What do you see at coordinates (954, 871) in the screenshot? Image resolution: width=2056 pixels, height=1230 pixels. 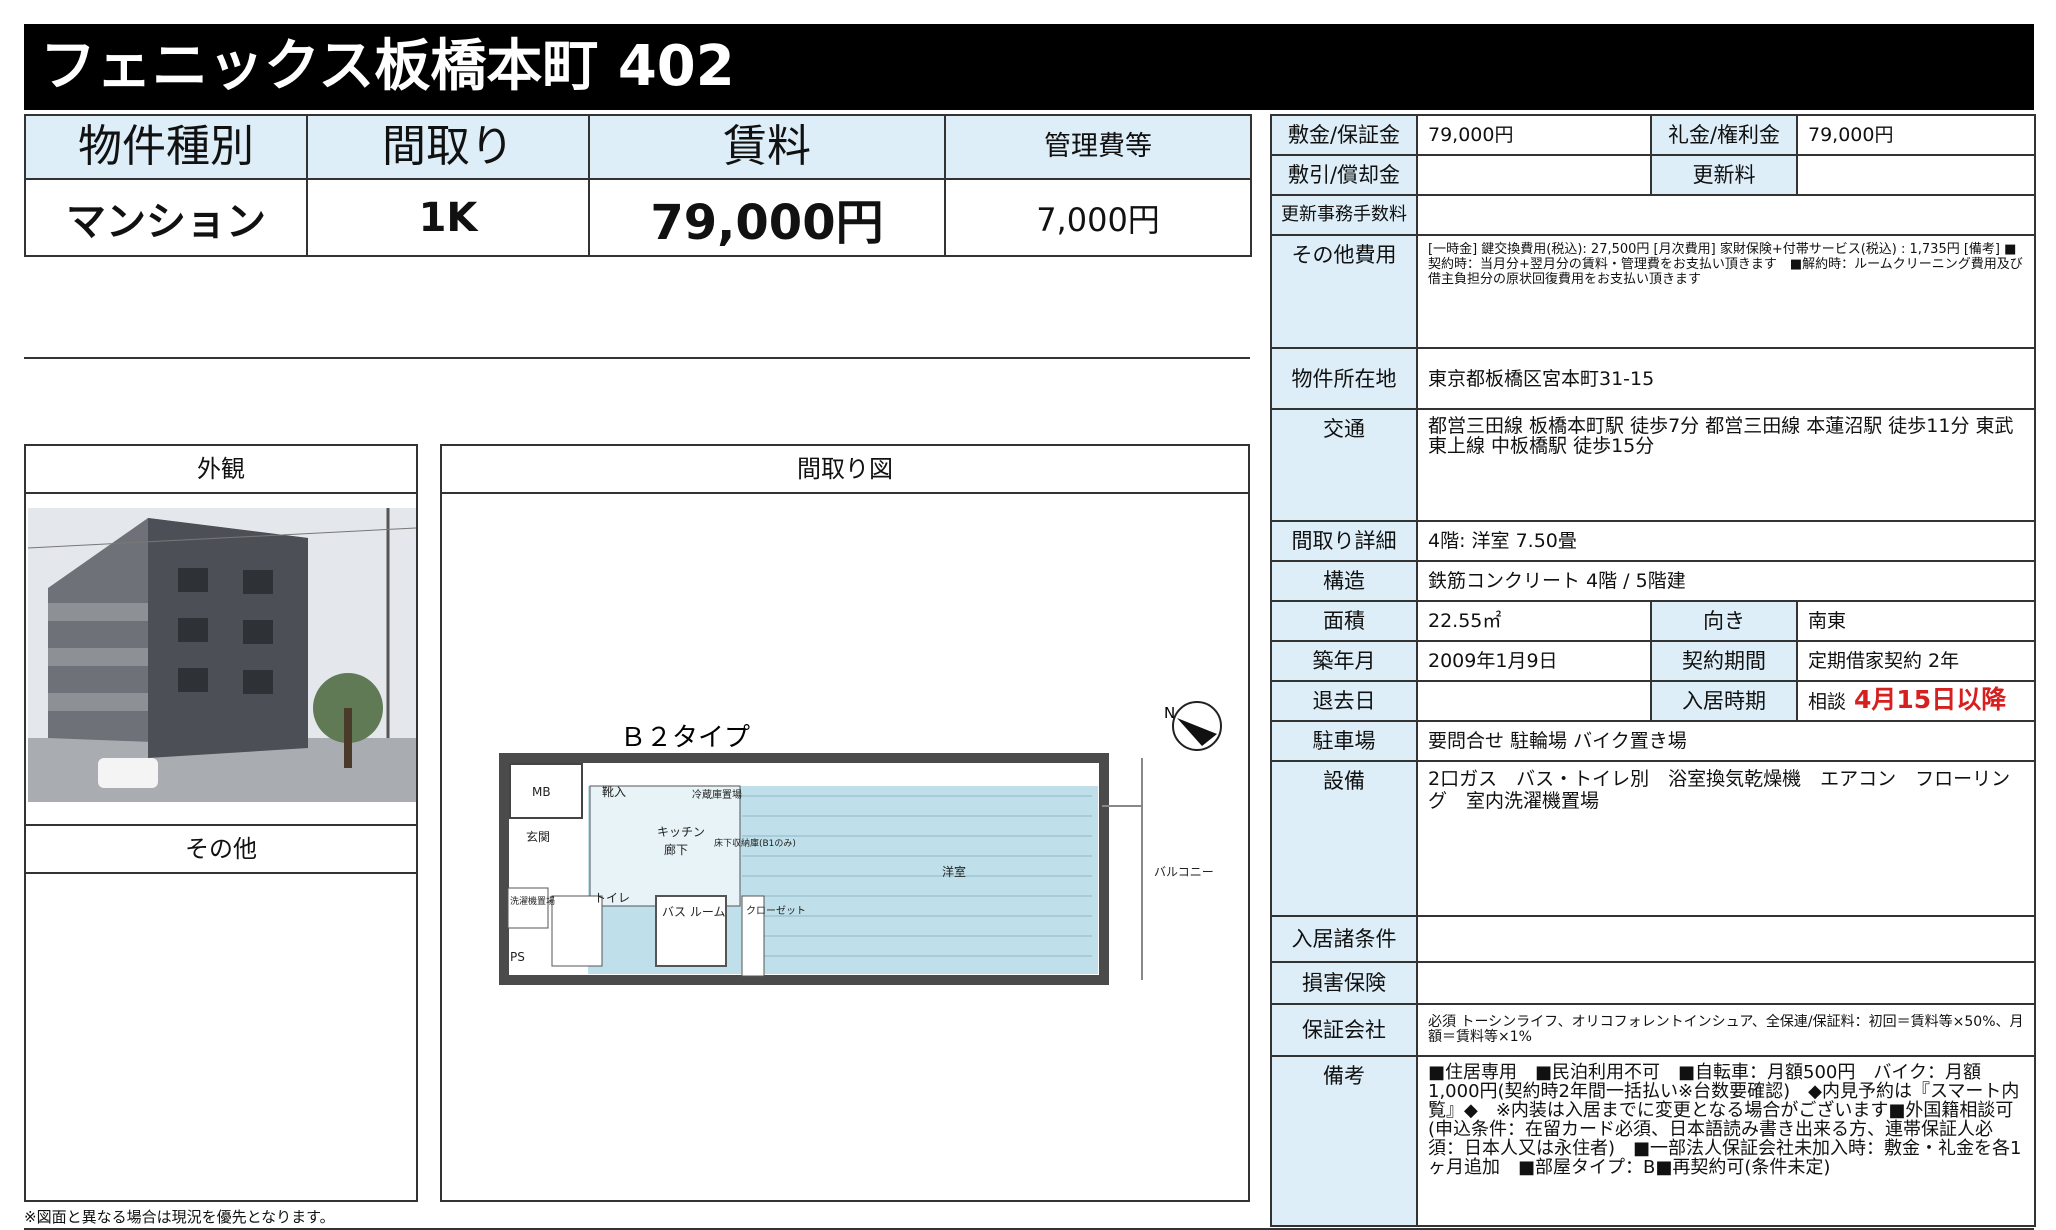 I see `svg-text: 洋室` at bounding box center [954, 871].